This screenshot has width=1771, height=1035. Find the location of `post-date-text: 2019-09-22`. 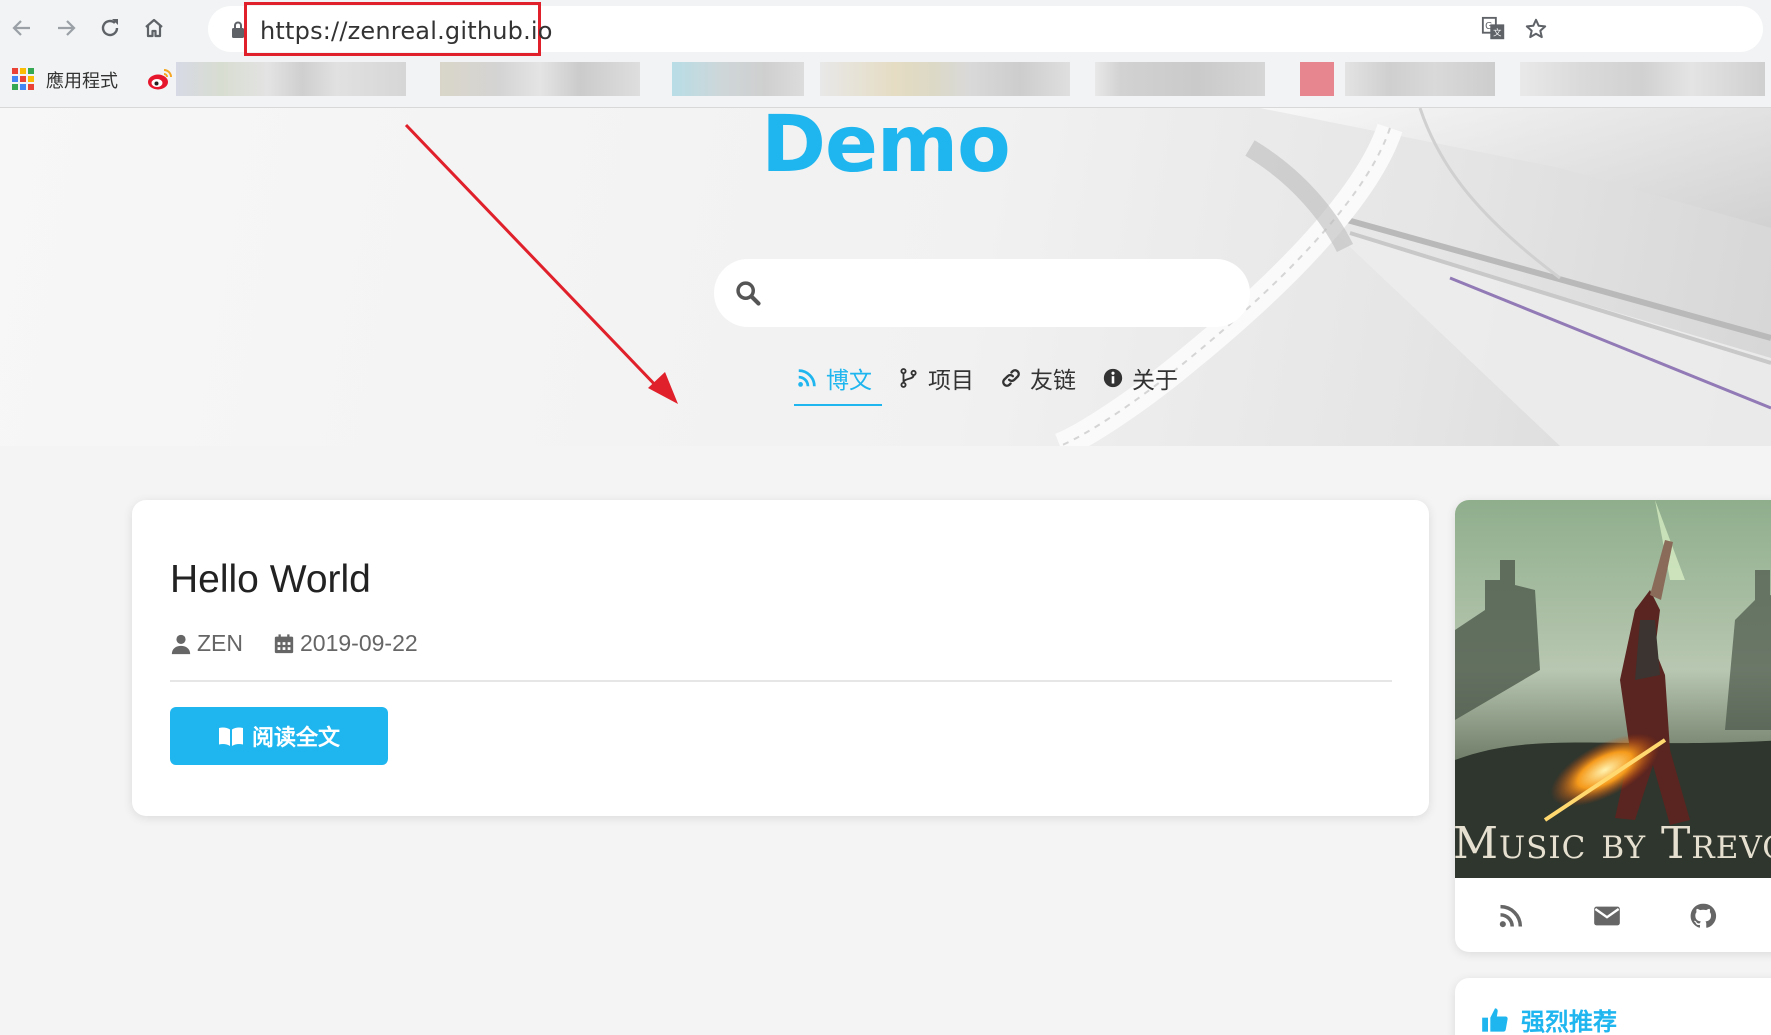

post-date-text: 2019-09-22 is located at coordinates (359, 643).